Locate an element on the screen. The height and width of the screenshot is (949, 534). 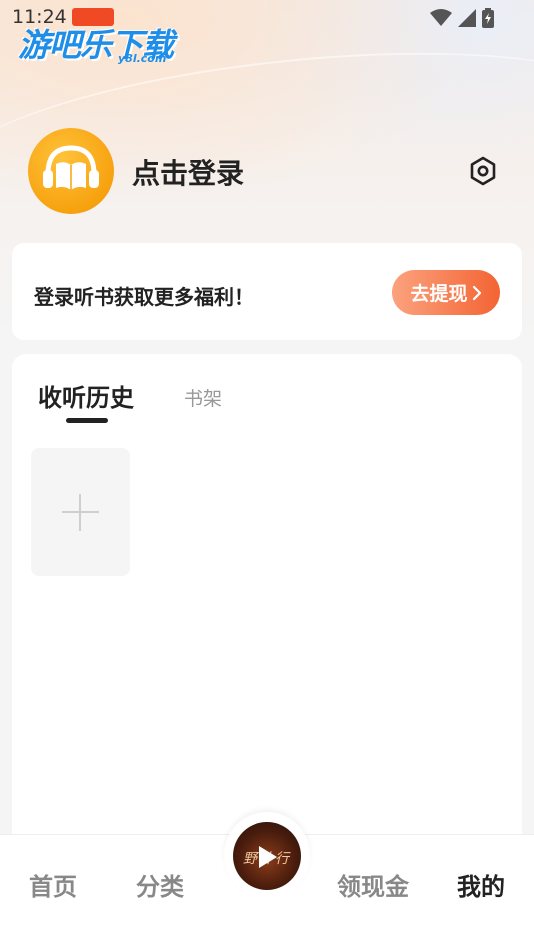
status-icons is located at coordinates (462, 18).